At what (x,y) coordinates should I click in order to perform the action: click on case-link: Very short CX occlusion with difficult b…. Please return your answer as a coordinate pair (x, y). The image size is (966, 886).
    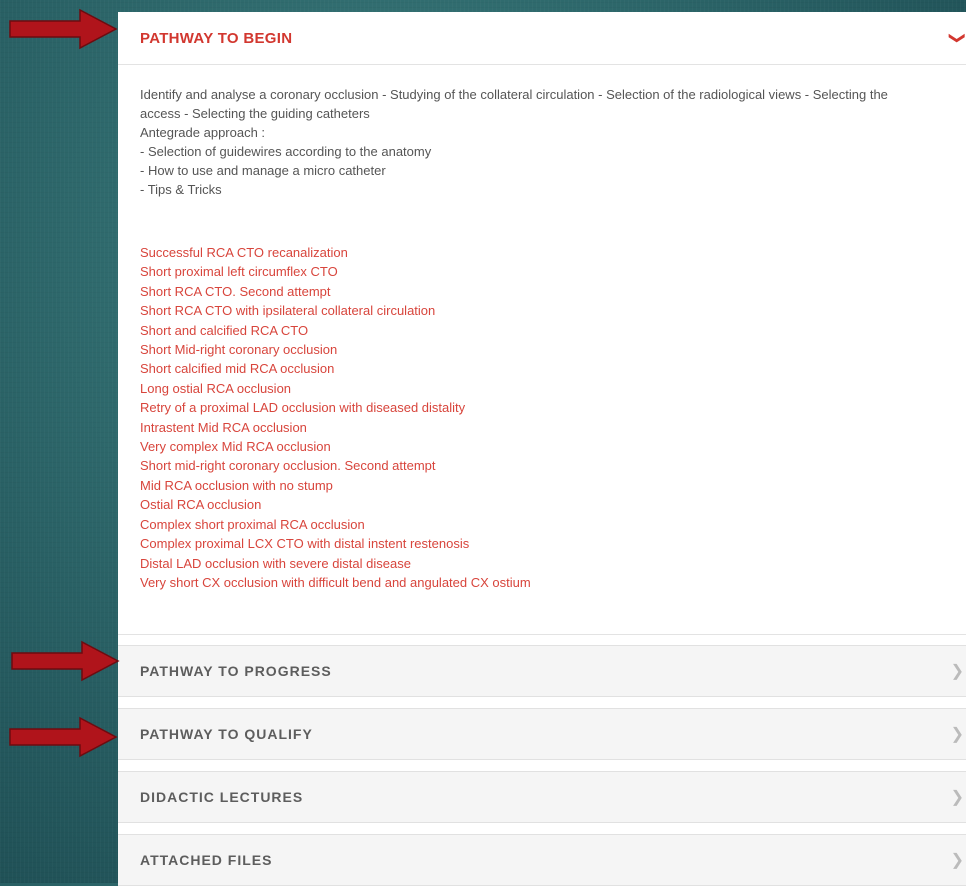
    Looking at the image, I should click on (548, 582).